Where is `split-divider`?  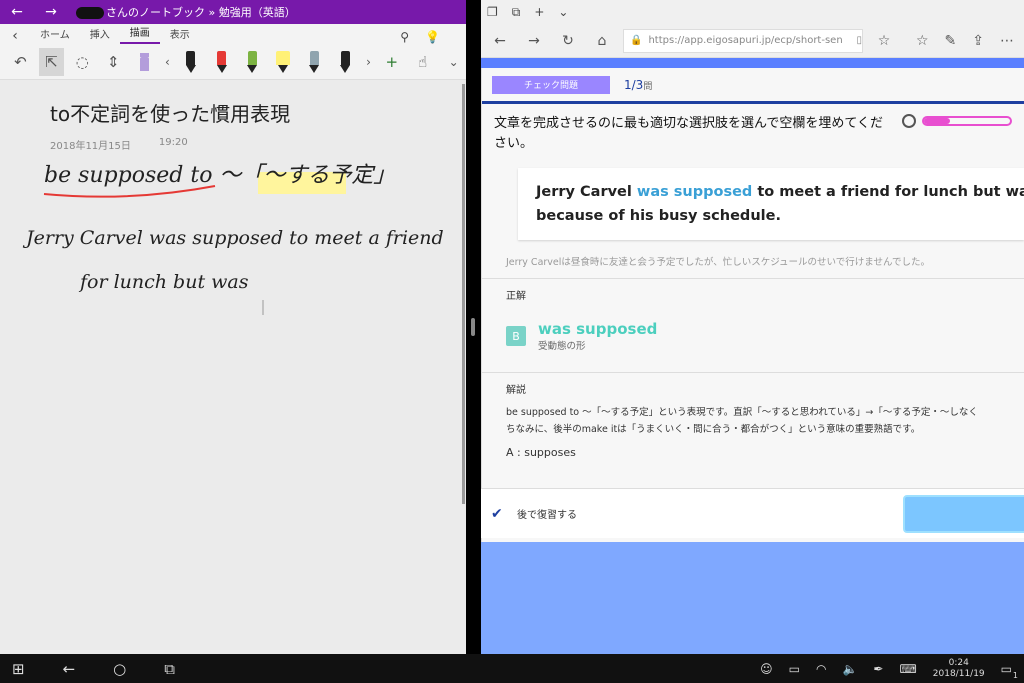
split-divider is located at coordinates (473, 327).